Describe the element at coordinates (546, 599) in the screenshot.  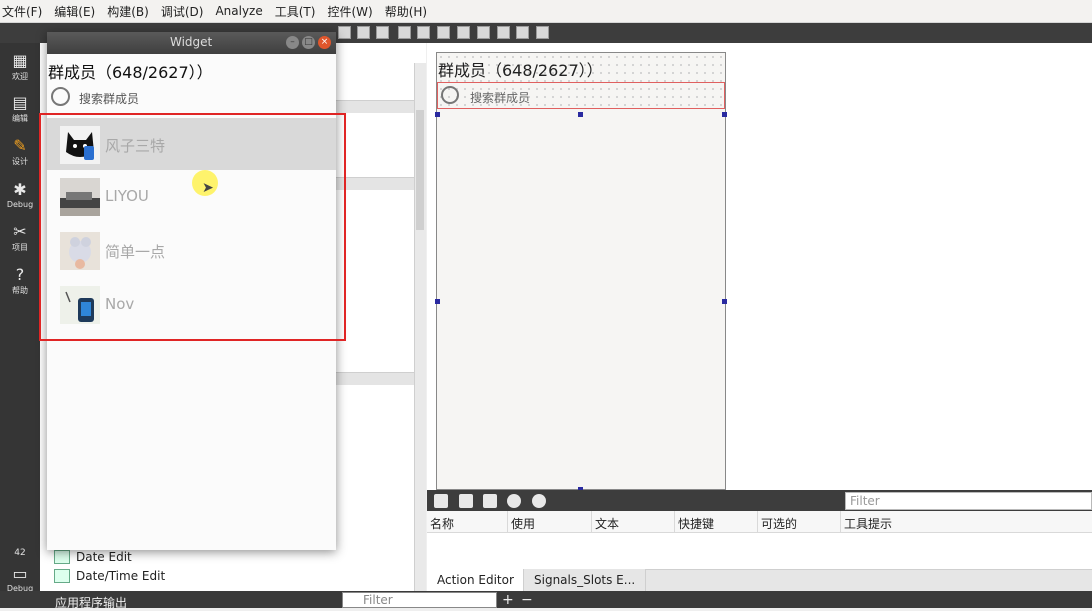
I see `output-pane-bar` at that location.